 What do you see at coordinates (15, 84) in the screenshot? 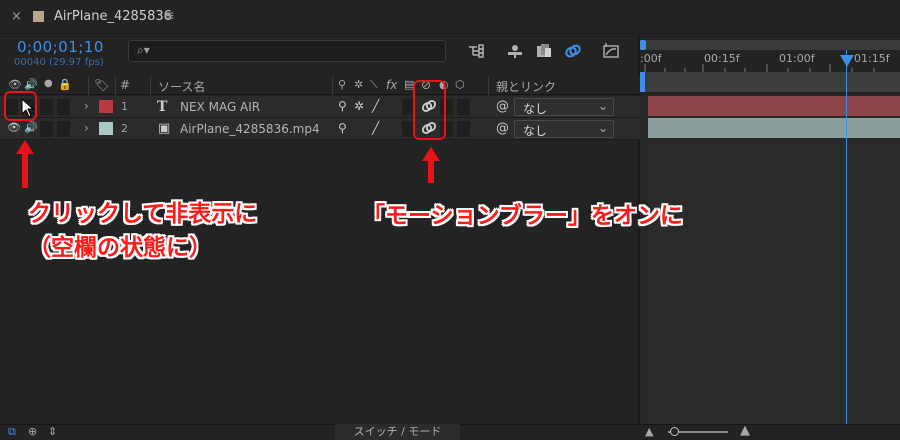
I see `video-switch-header-icon: 👁` at bounding box center [15, 84].